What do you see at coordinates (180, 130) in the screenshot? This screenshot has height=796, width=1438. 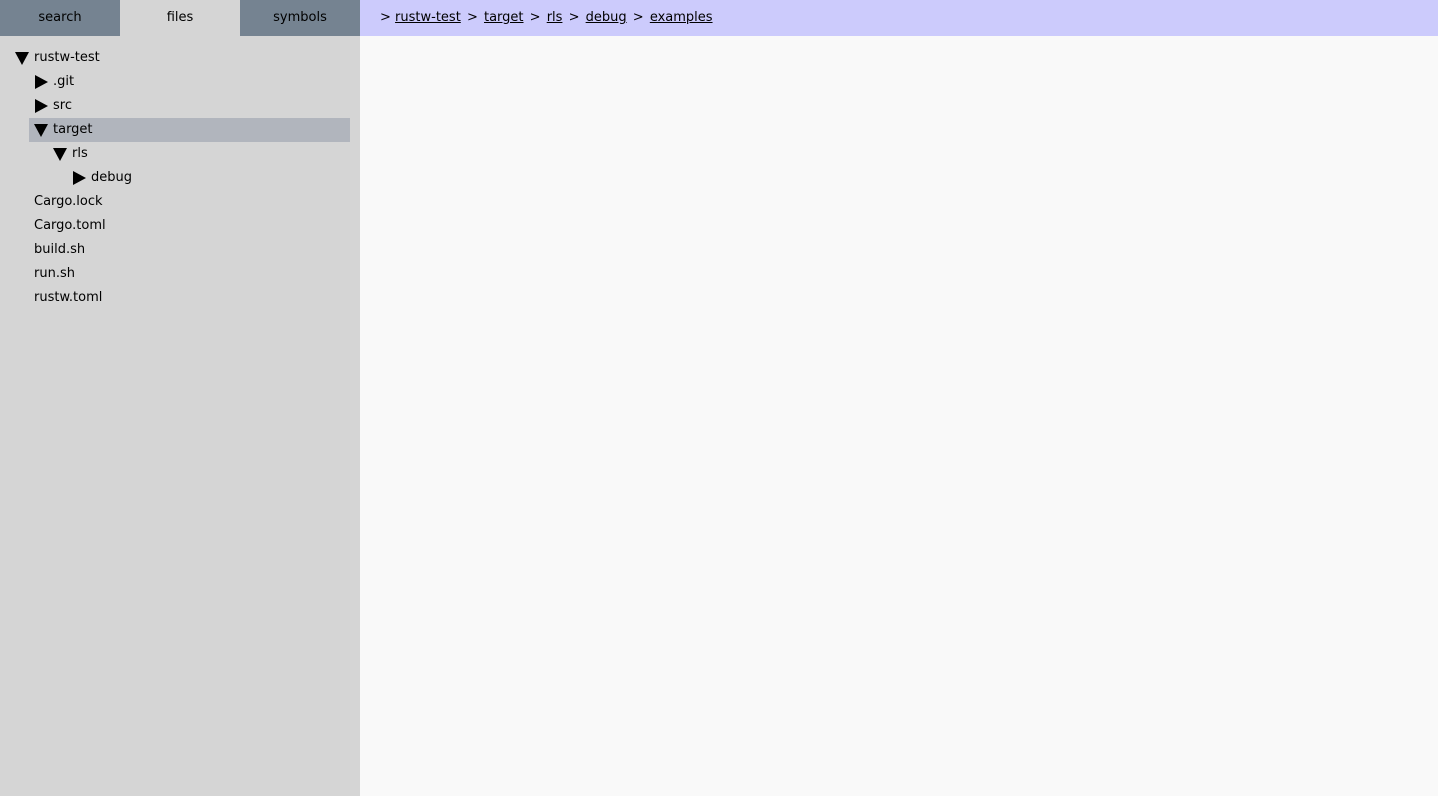 I see `tree-item-target: target` at bounding box center [180, 130].